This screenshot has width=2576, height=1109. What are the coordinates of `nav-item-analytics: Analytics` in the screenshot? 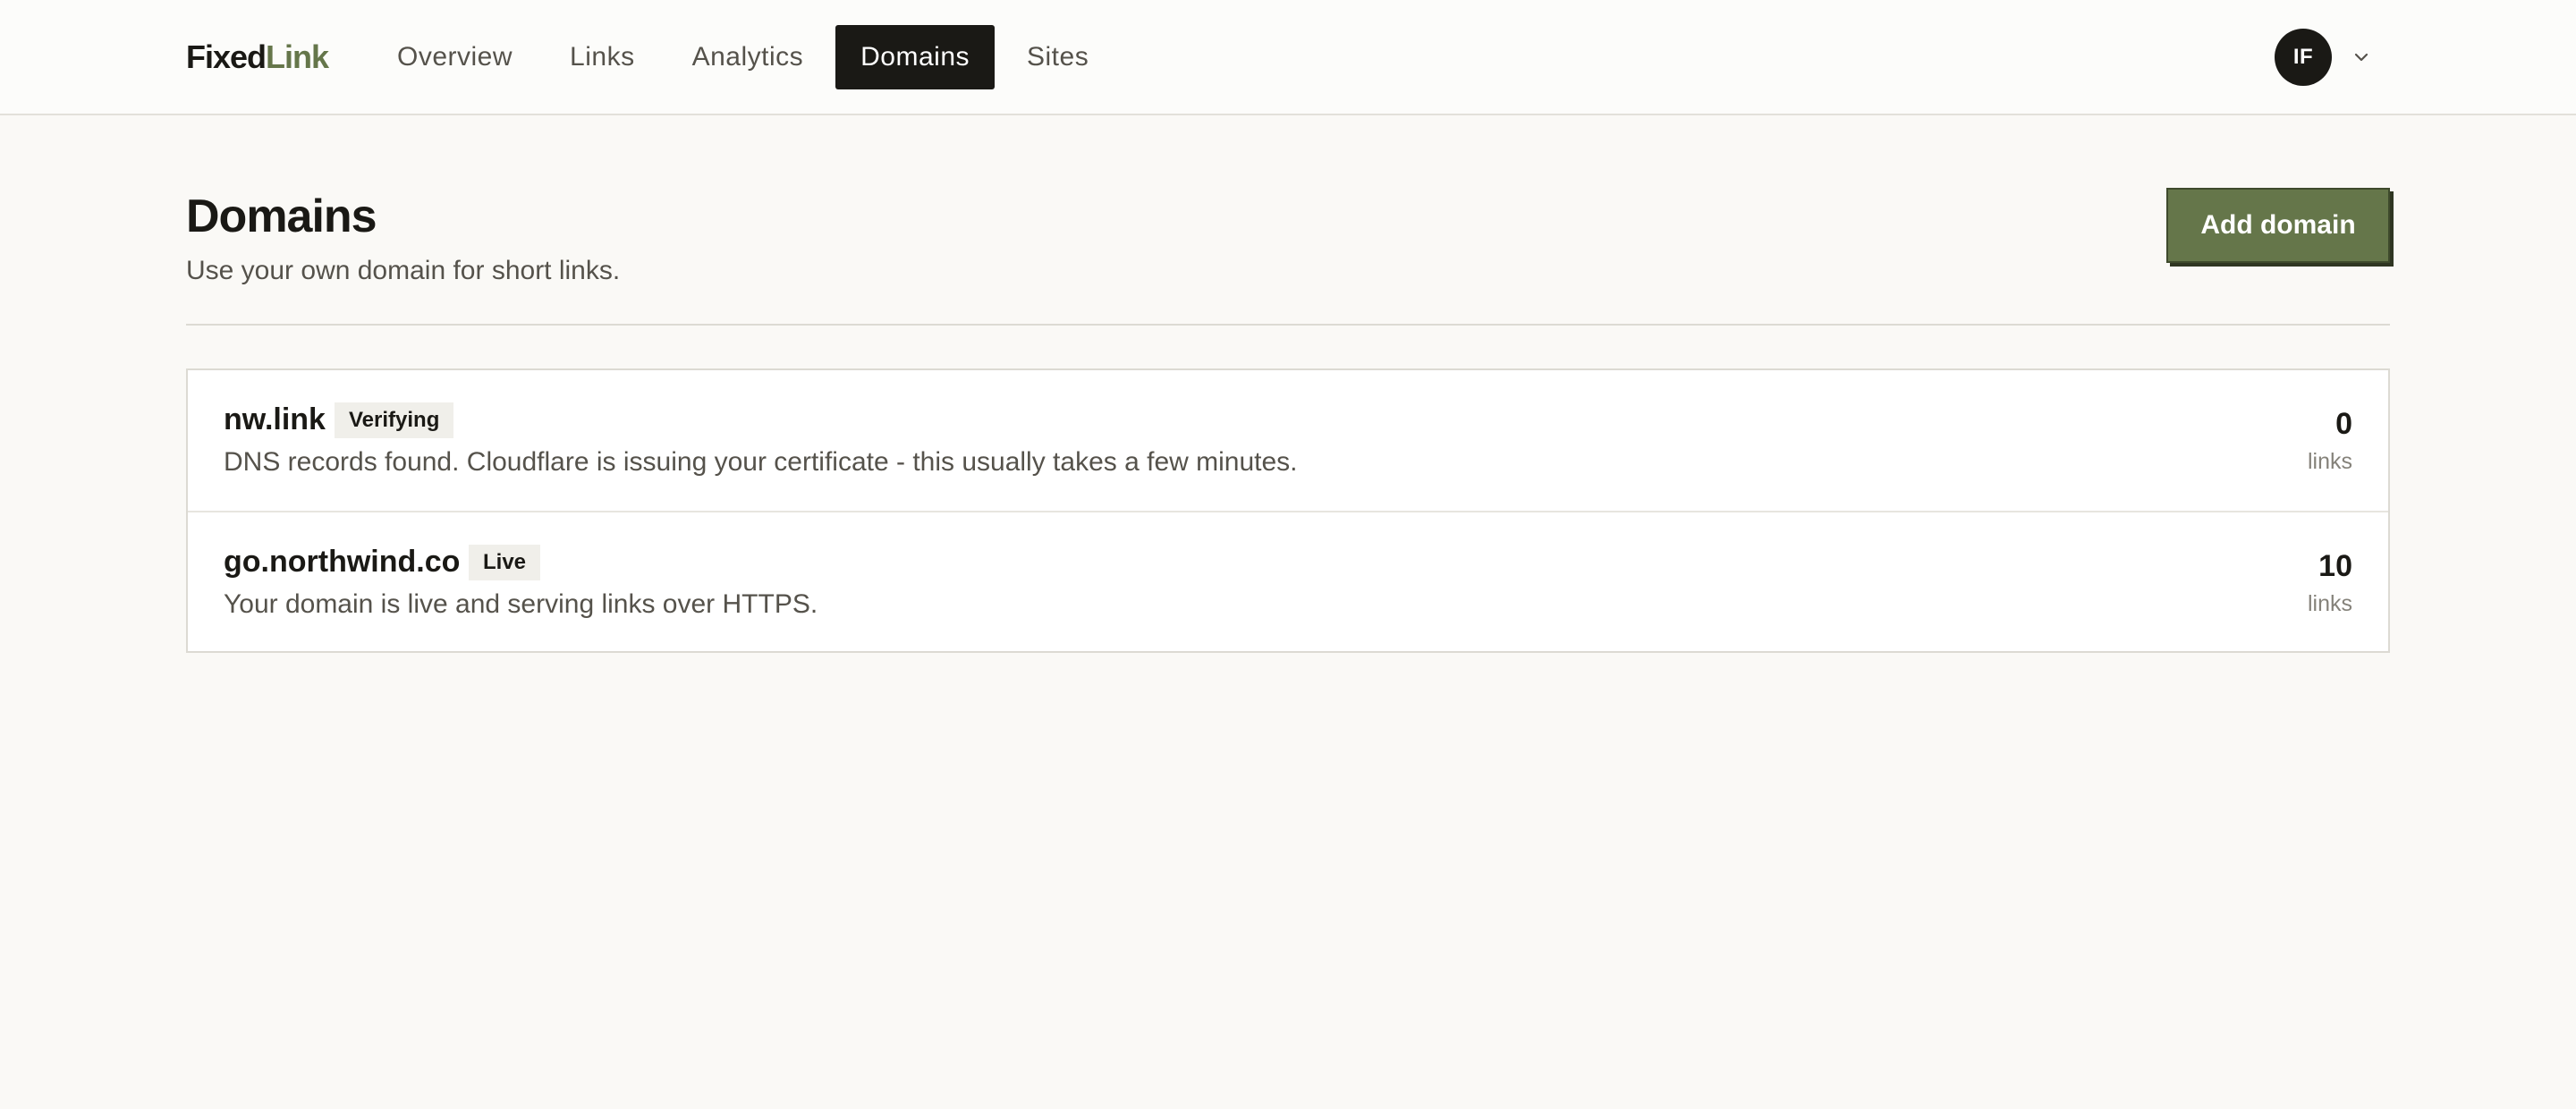 It's located at (748, 57).